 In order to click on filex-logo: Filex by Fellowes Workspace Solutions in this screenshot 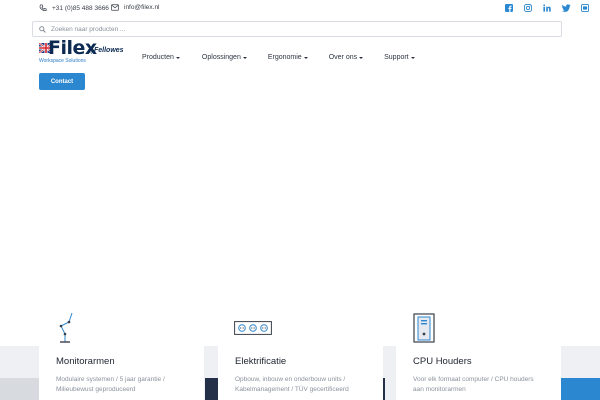, I will do `click(83, 52)`.